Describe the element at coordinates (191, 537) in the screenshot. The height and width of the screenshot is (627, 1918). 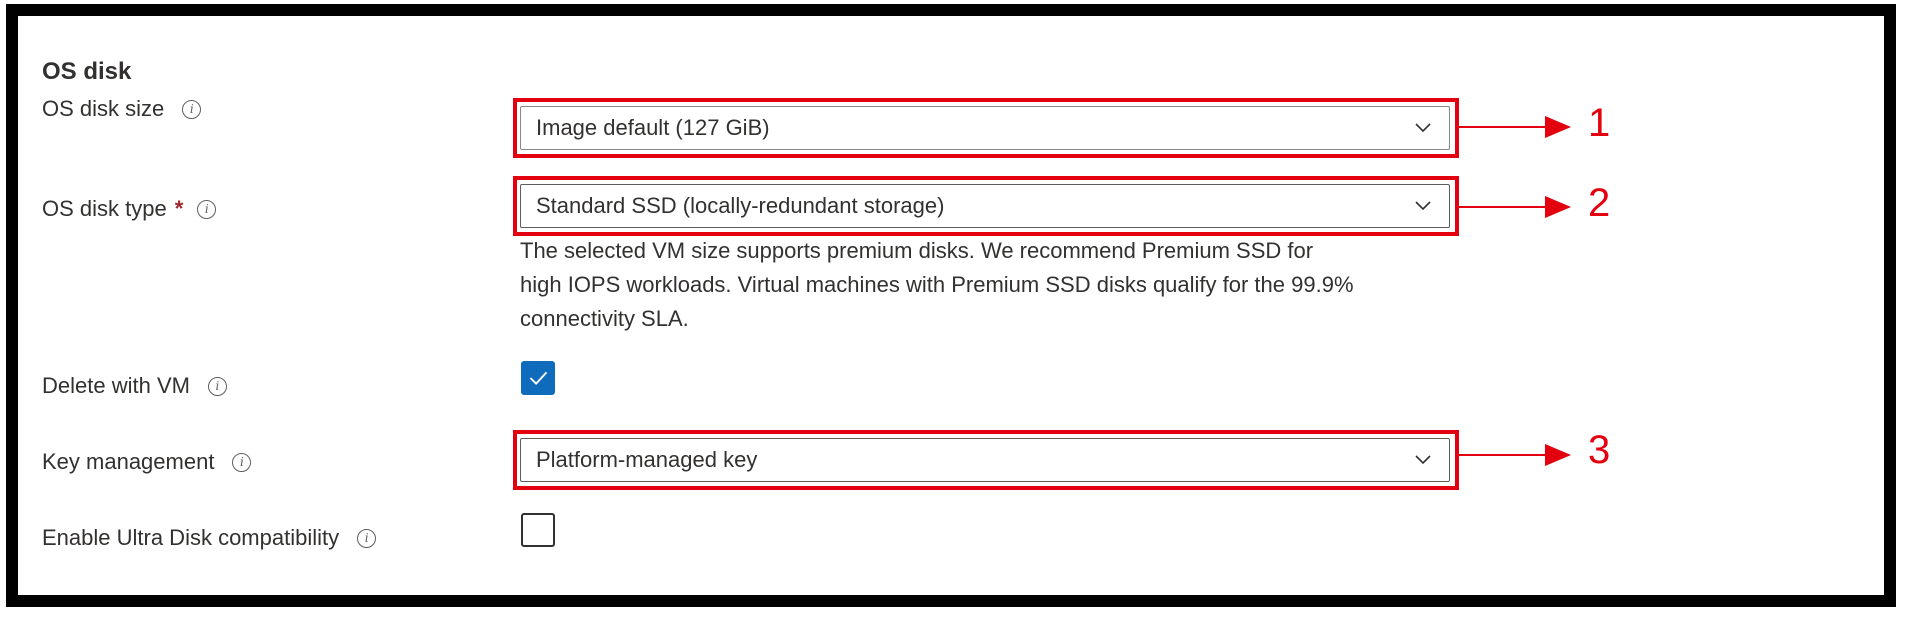
I see `ultra-disk-label: Enable Ultra Disk compatibility` at that location.